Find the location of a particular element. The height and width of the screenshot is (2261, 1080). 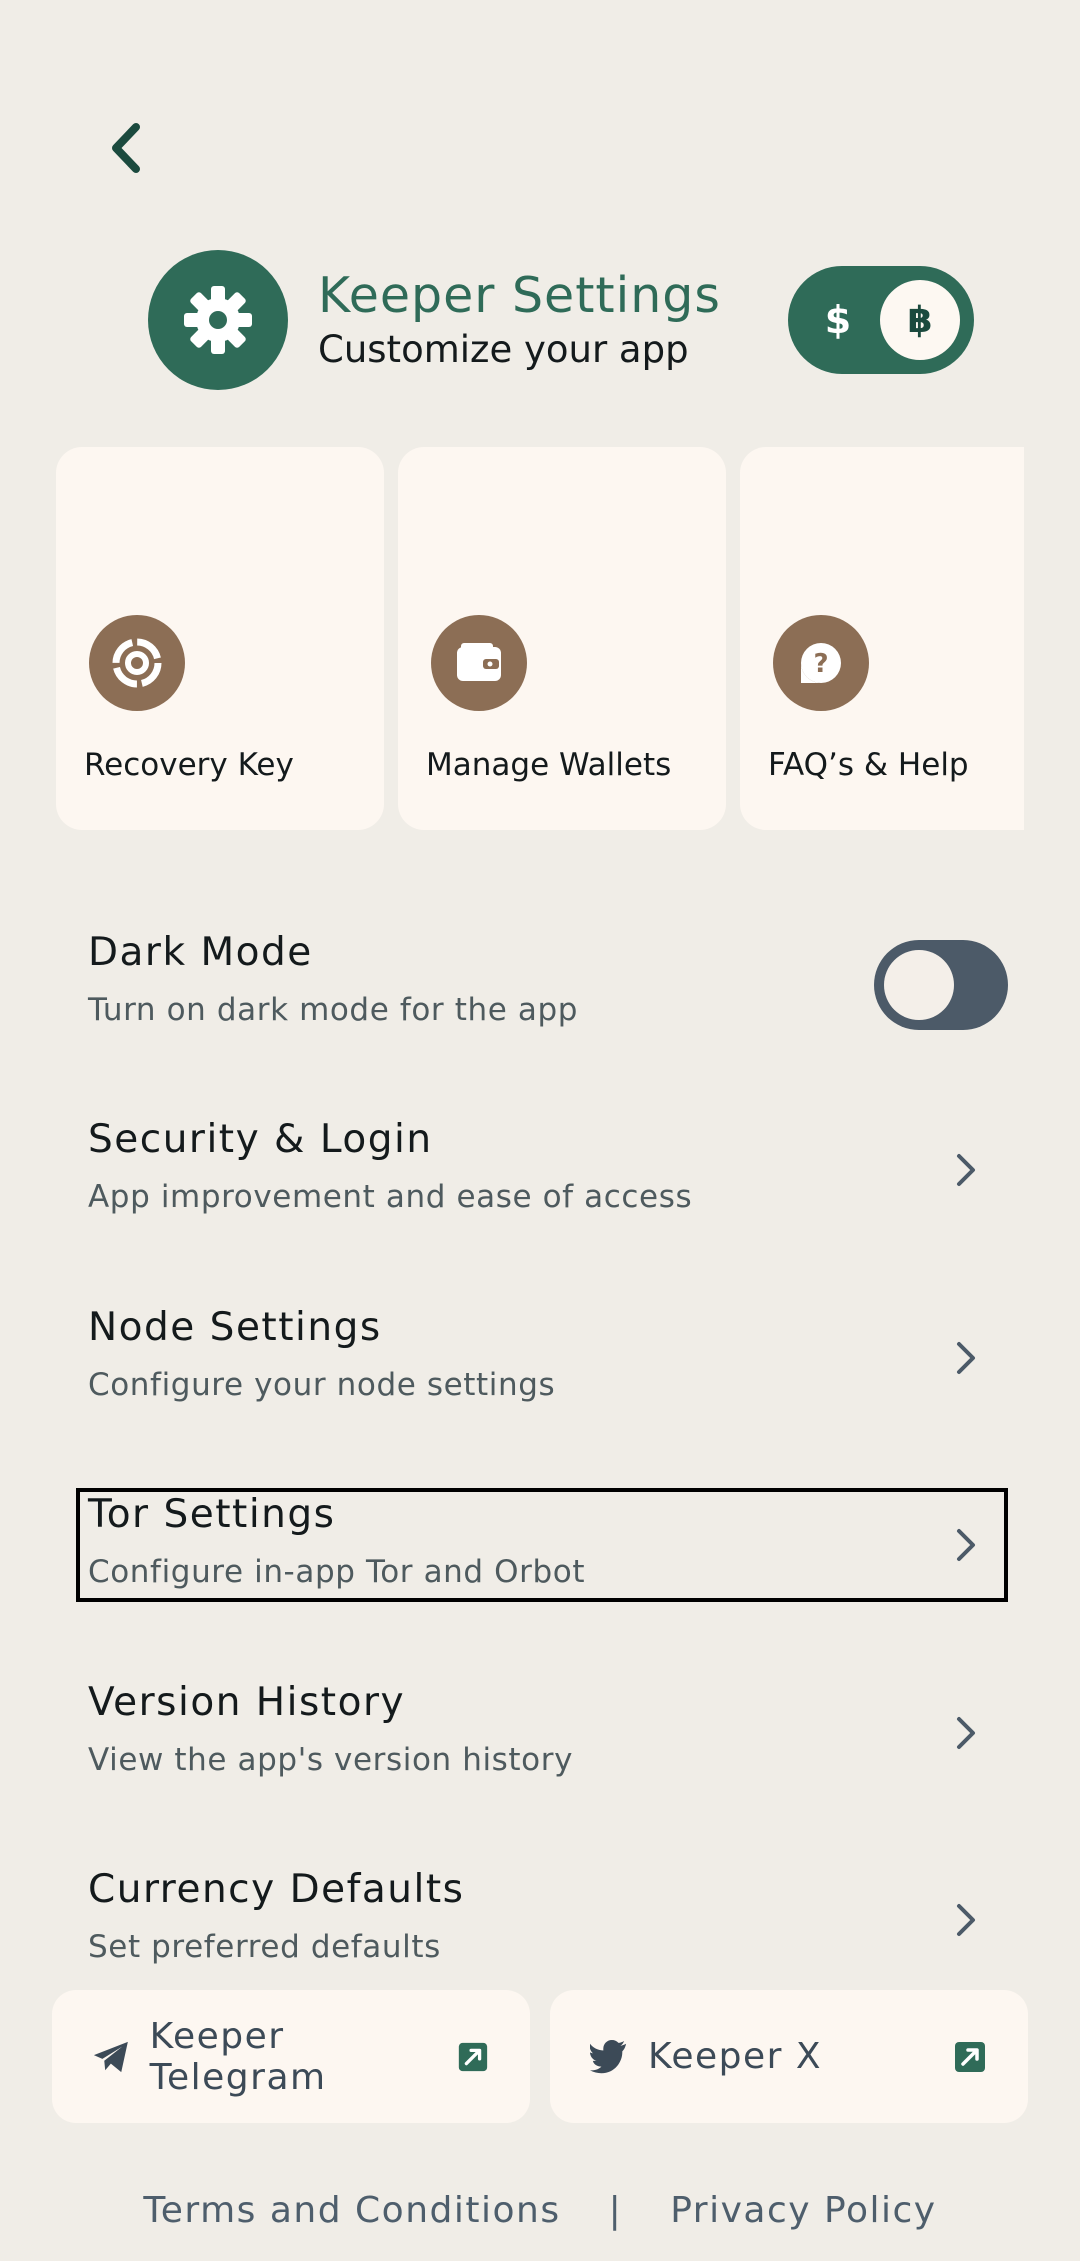

toggle-knob is located at coordinates (919, 985).